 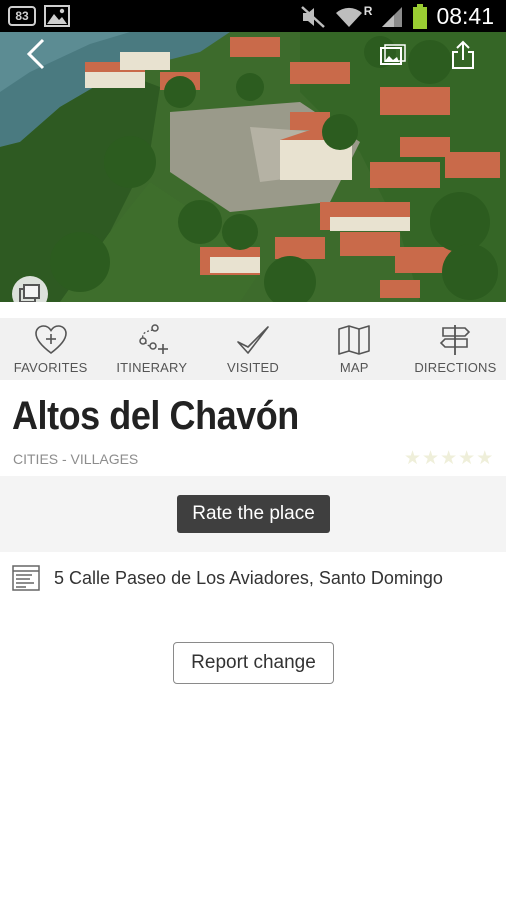 I want to click on map-button: MAP, so click(x=354, y=349).